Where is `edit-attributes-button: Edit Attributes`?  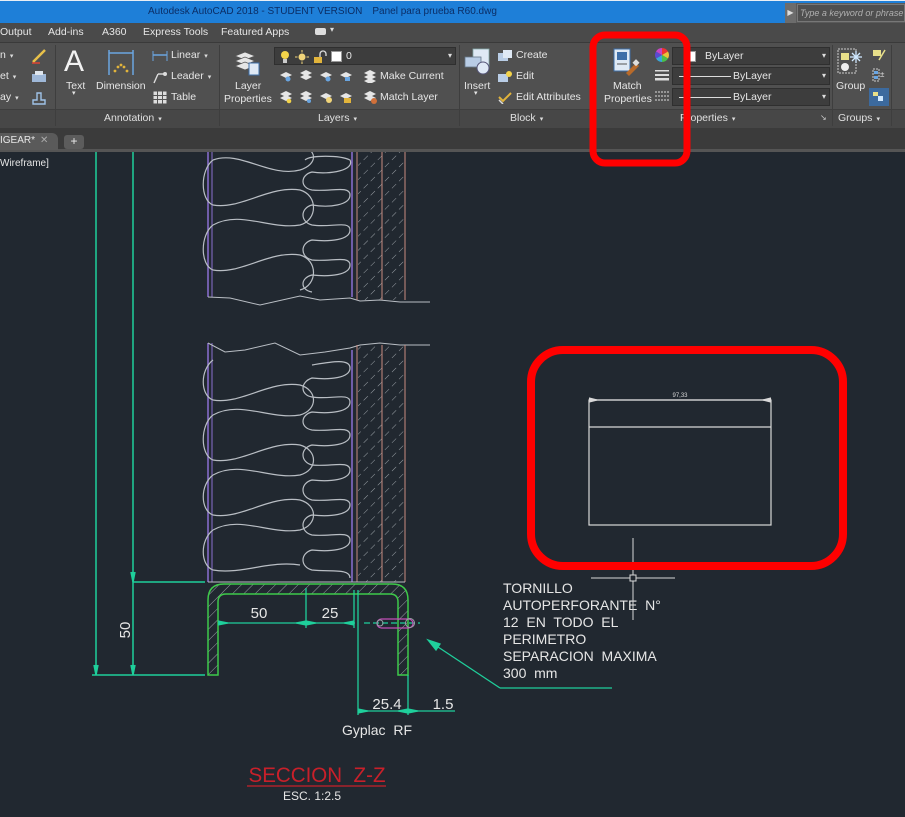
edit-attributes-button: Edit Attributes is located at coordinates (548, 97).